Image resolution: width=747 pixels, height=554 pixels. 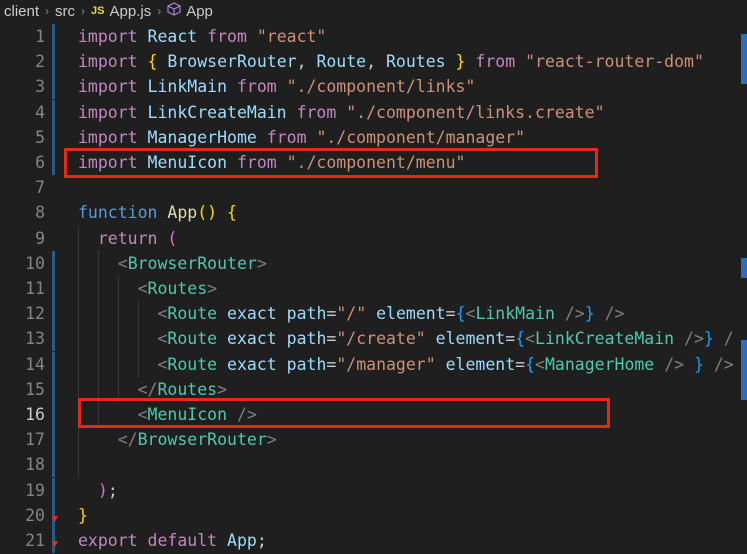 What do you see at coordinates (373, 263) in the screenshot?
I see `code-line: 10 <BrowserRouter>` at bounding box center [373, 263].